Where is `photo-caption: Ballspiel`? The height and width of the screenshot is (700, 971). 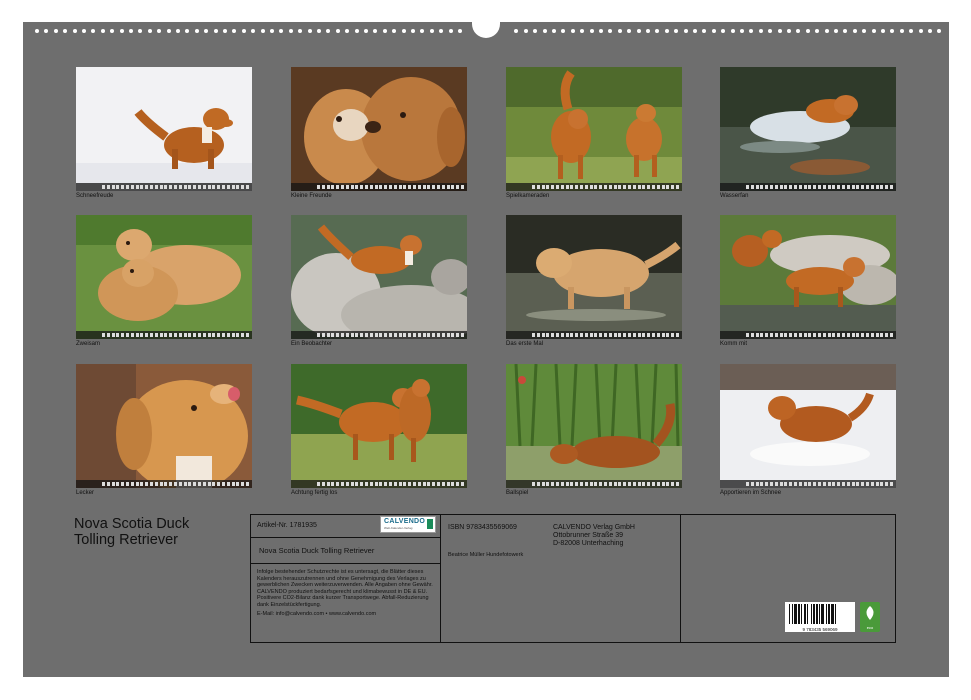 photo-caption: Ballspiel is located at coordinates (517, 493).